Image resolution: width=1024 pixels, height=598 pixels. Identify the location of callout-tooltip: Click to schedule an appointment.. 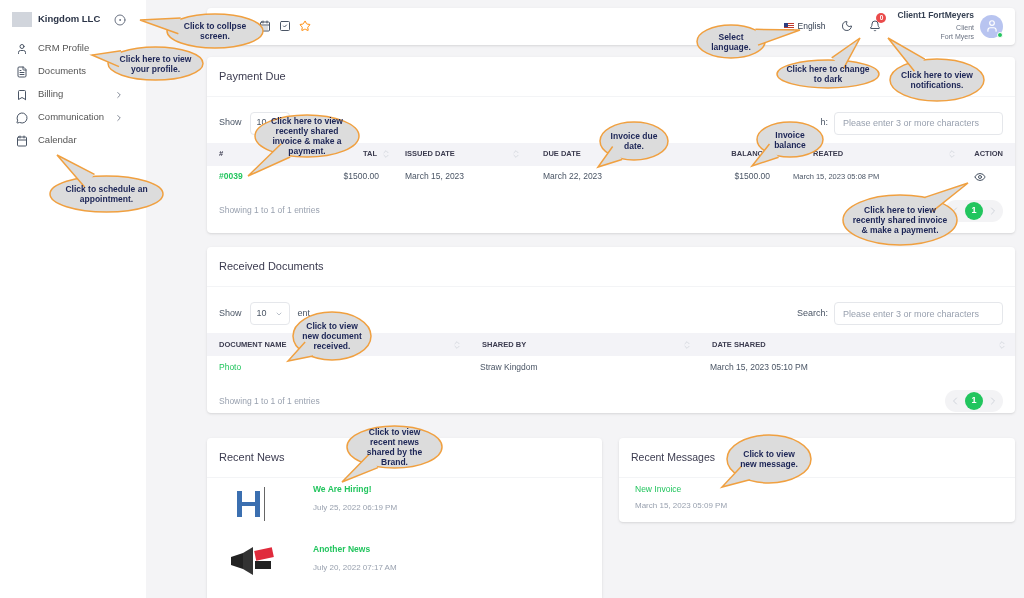
(106, 184).